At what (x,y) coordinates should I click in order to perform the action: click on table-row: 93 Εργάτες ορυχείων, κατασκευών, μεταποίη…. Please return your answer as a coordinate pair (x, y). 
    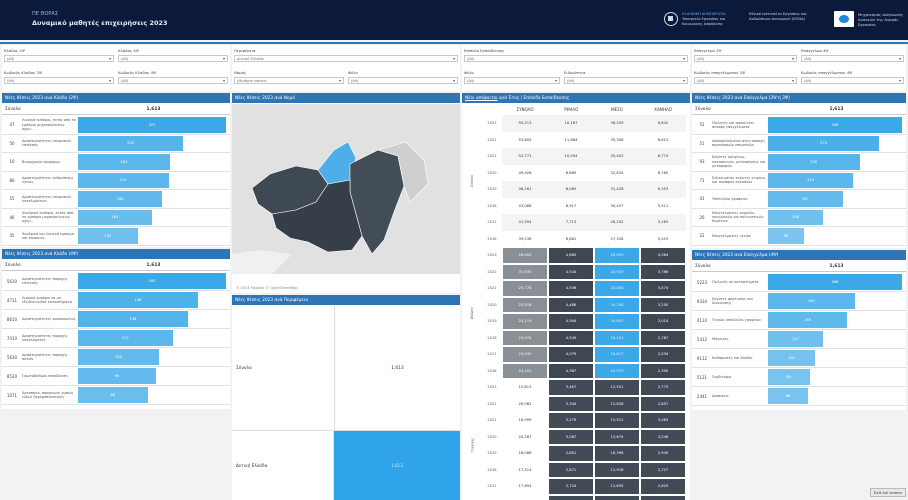
    Looking at the image, I should click on (799, 162).